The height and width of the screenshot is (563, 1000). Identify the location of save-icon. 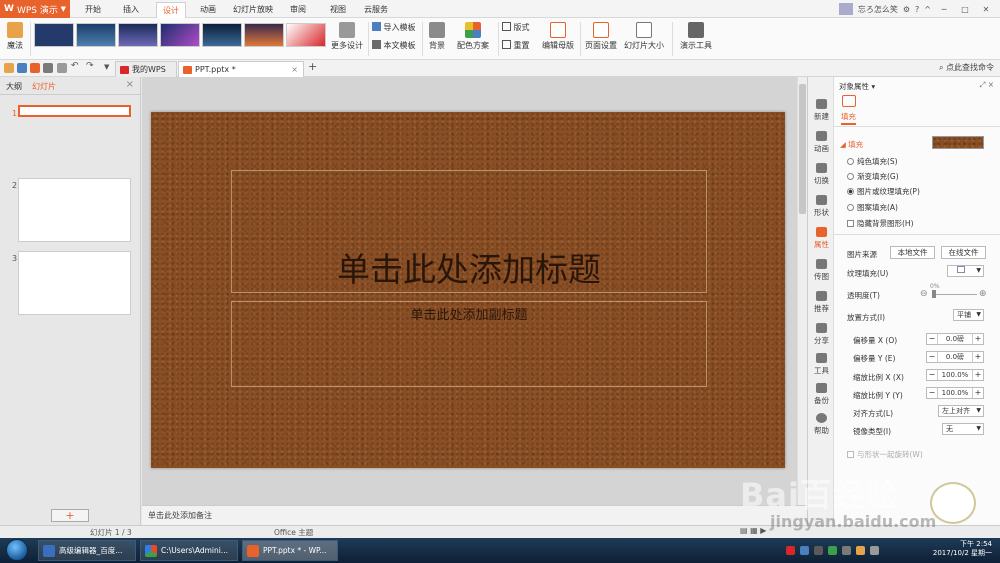
(35, 68).